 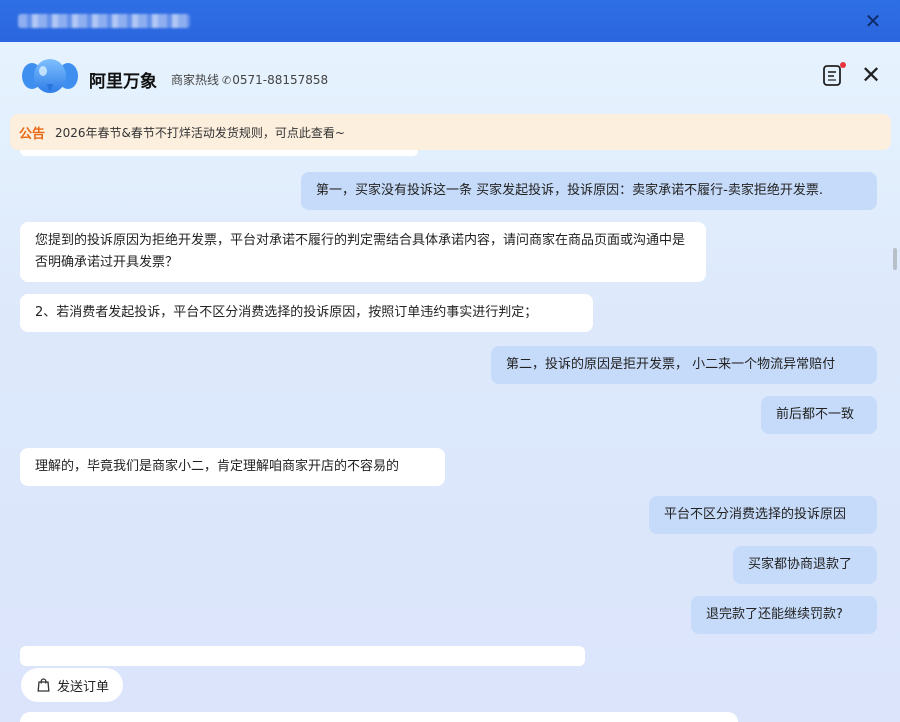 I want to click on message-user: 第二，投诉的原因是拒开发票， 小二来一个物流异常赔付, so click(x=684, y=365).